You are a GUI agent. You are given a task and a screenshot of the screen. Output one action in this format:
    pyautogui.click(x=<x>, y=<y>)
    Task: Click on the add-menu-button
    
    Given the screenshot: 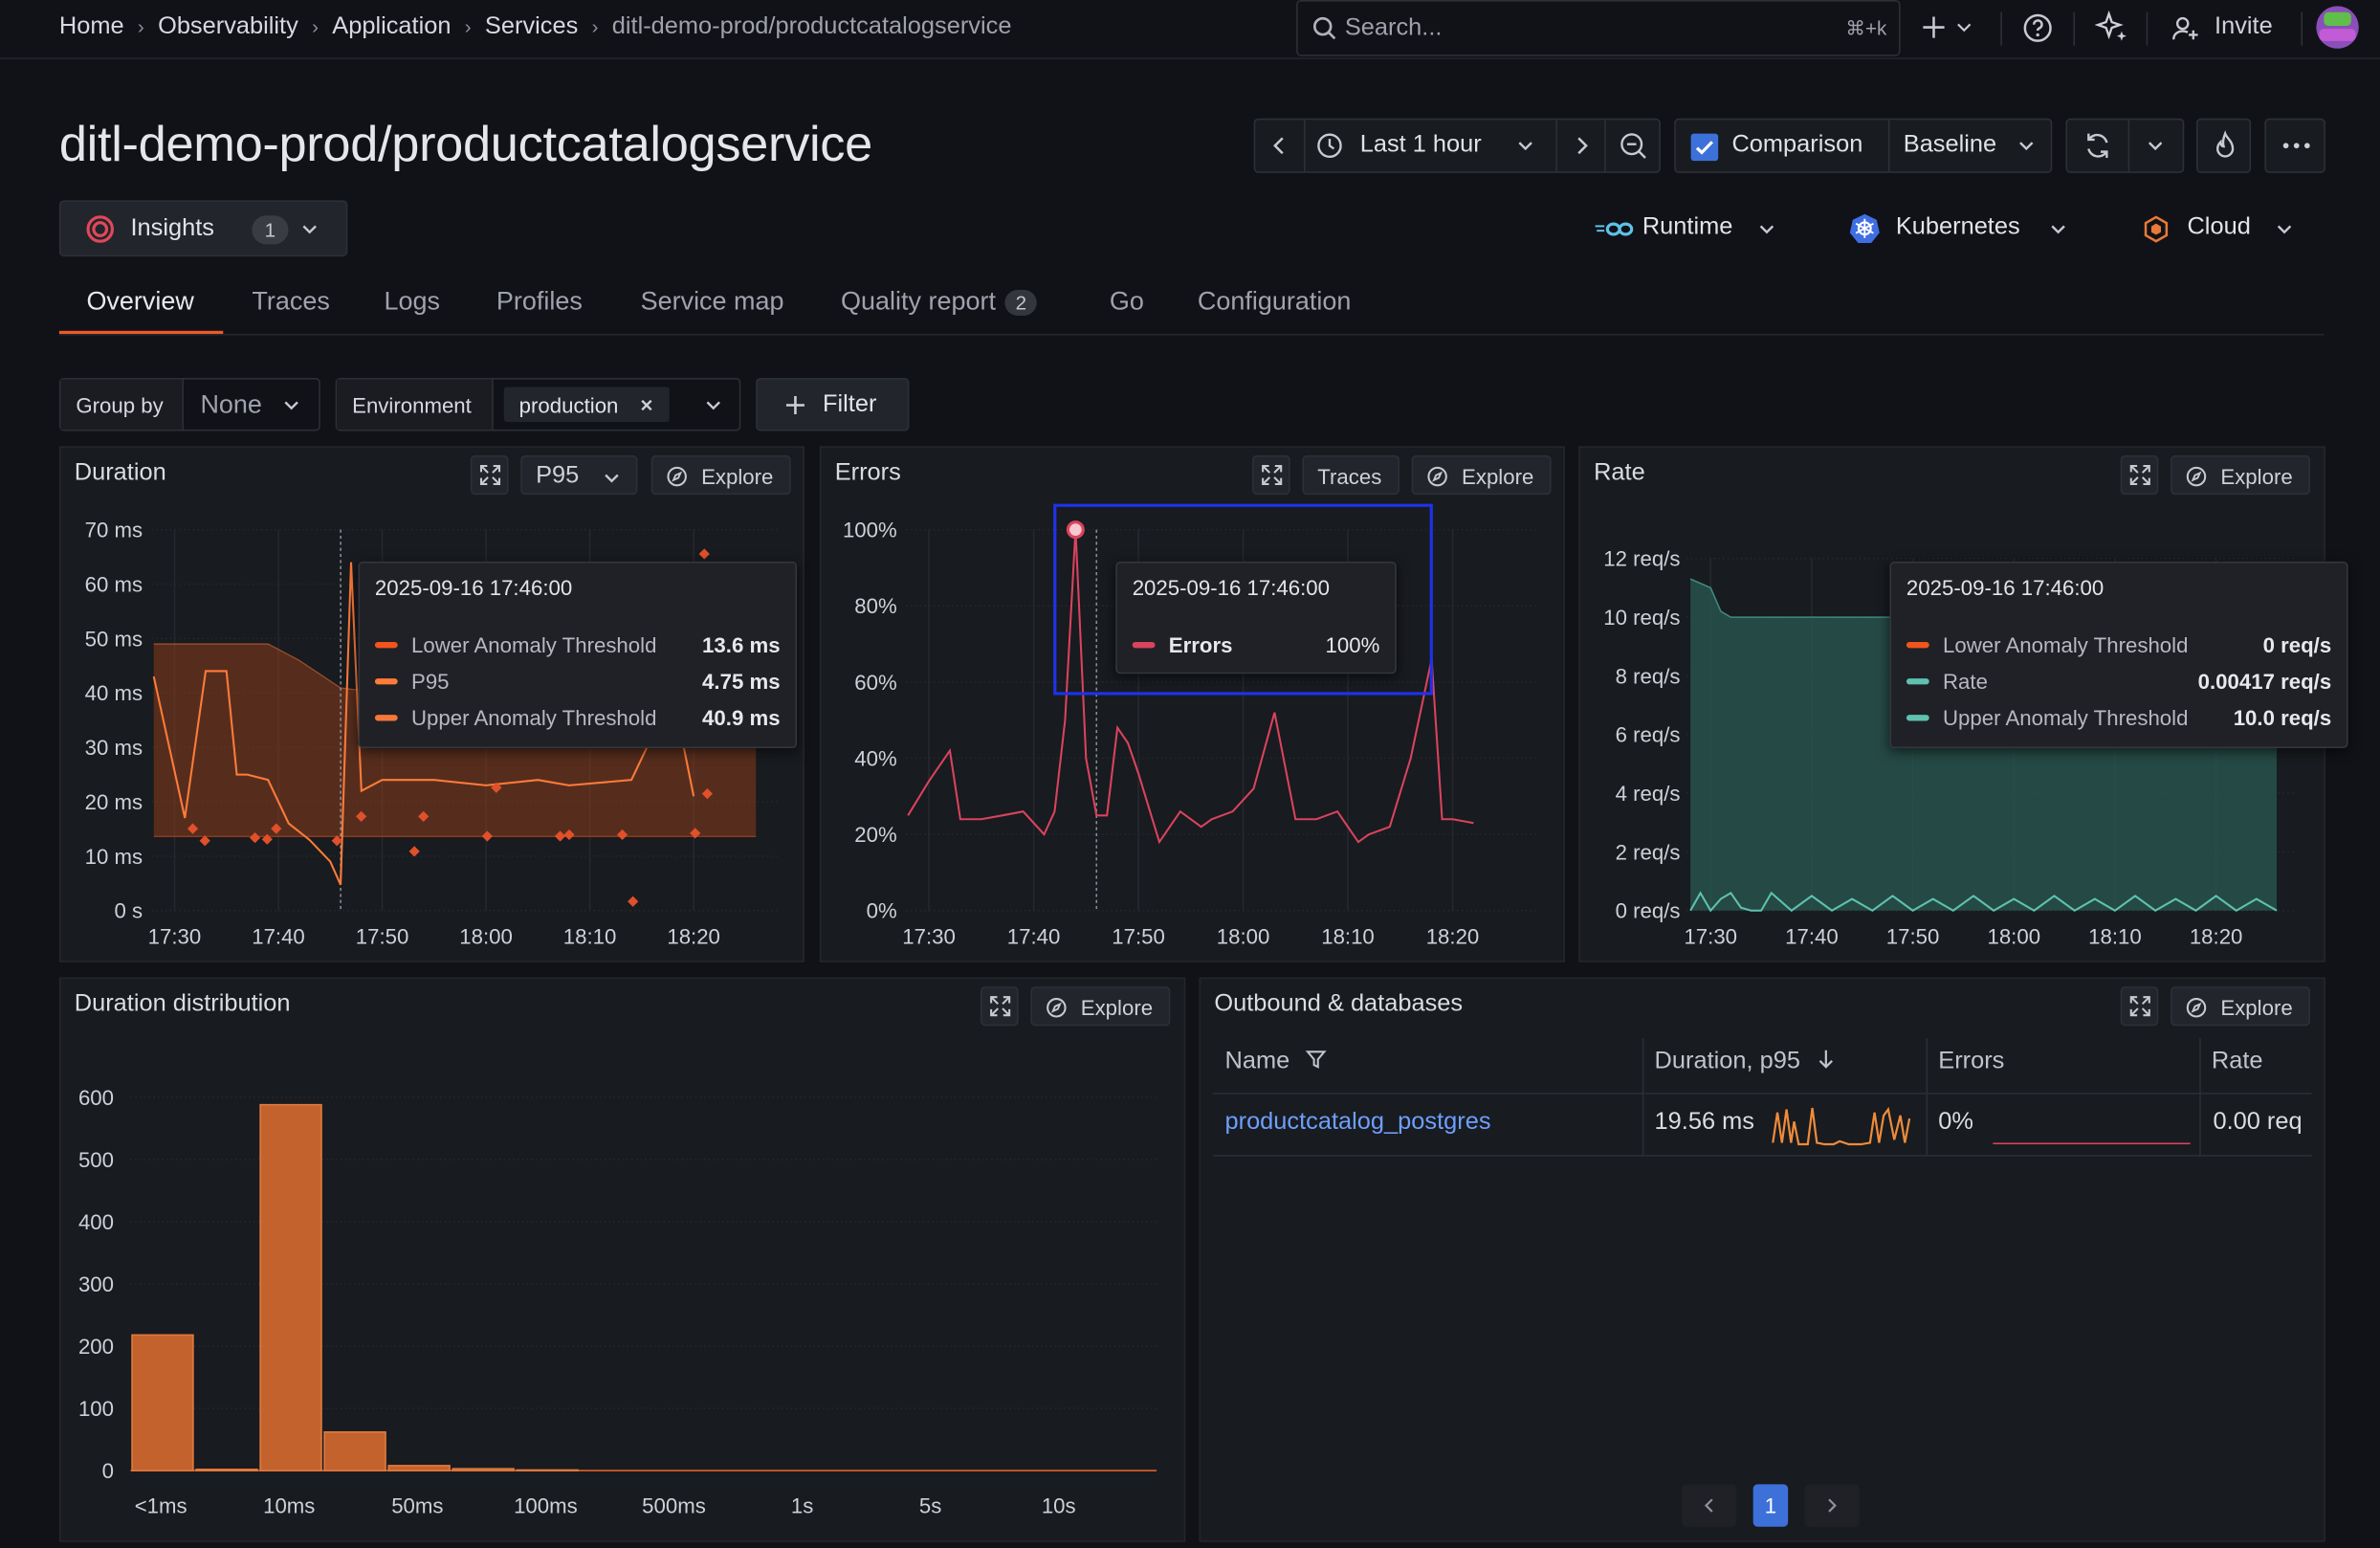 What is the action you would take?
    pyautogui.click(x=1950, y=31)
    